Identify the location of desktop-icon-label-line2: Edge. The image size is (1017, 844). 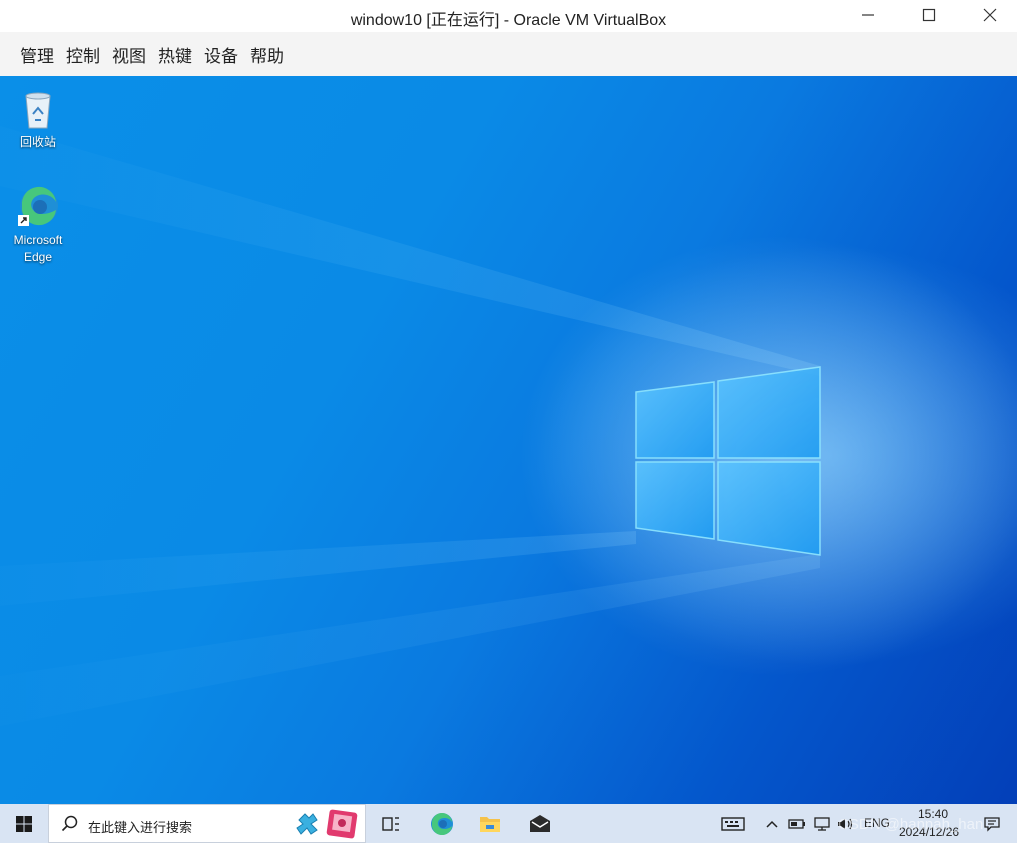
(38, 257).